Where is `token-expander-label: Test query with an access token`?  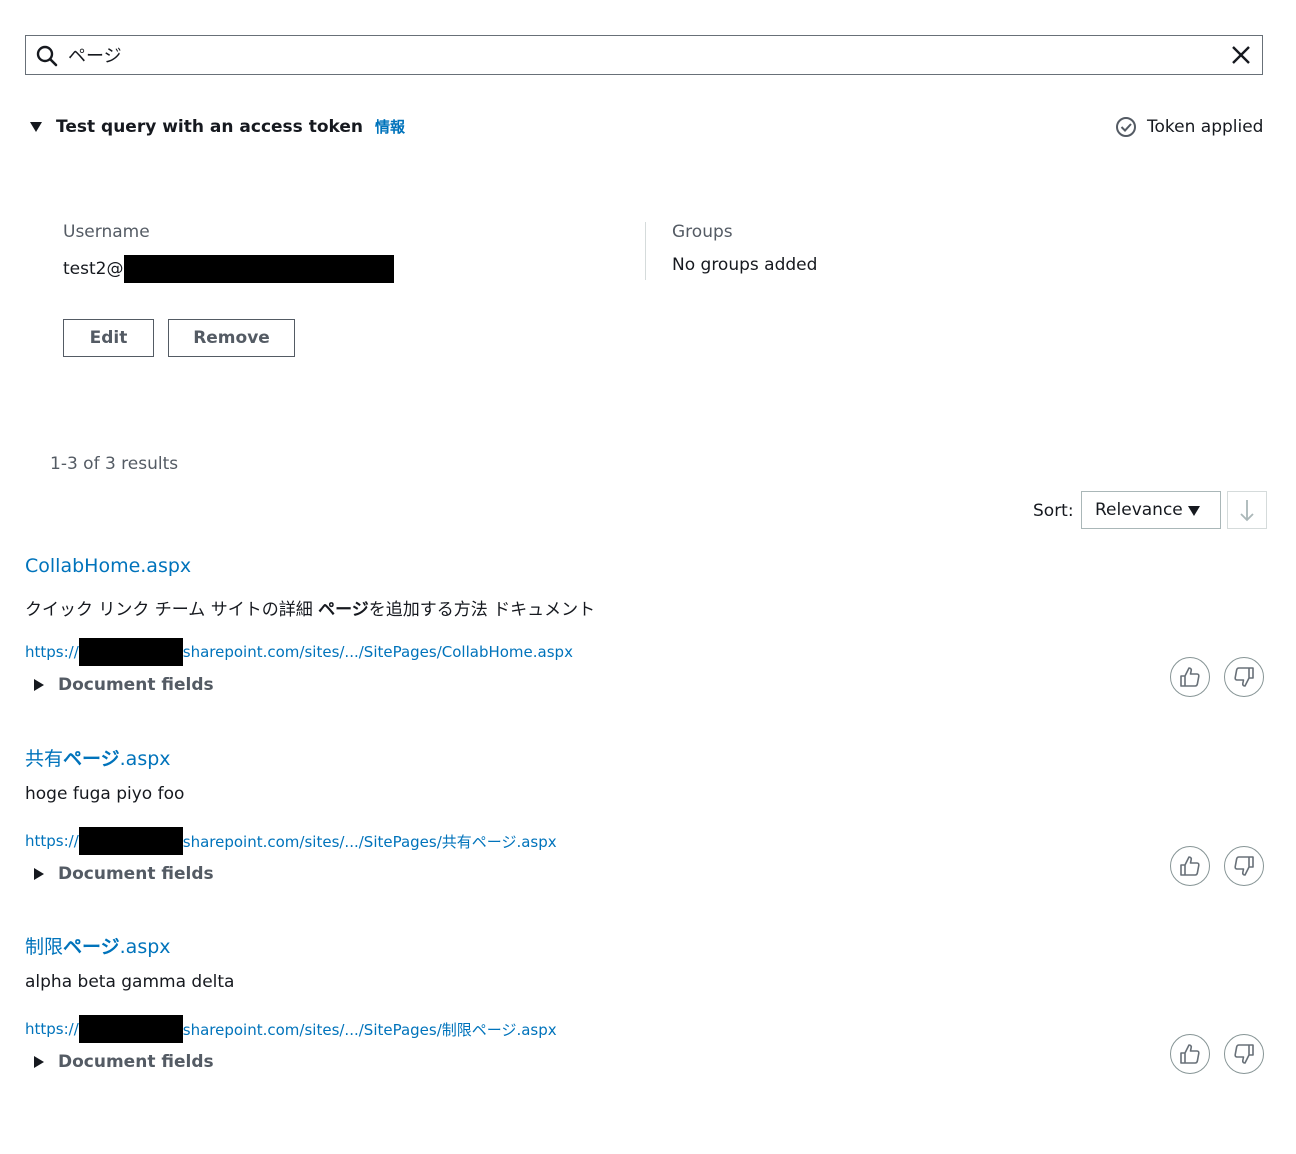
token-expander-label: Test query with an access token is located at coordinates (209, 126).